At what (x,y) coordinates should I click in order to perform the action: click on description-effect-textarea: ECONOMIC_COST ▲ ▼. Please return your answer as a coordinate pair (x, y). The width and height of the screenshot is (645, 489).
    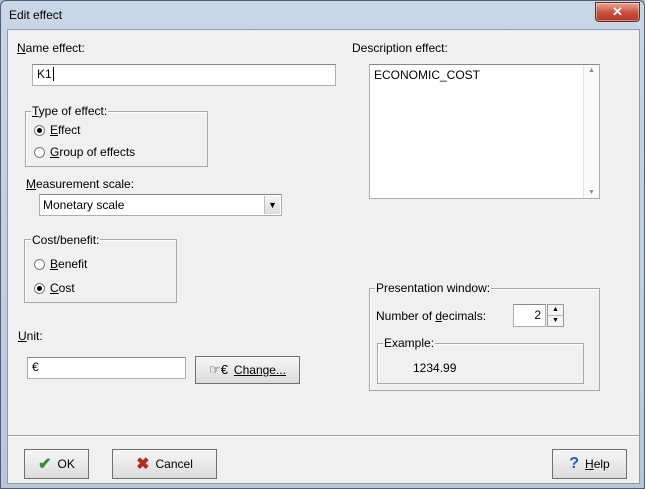
    Looking at the image, I should click on (484, 131).